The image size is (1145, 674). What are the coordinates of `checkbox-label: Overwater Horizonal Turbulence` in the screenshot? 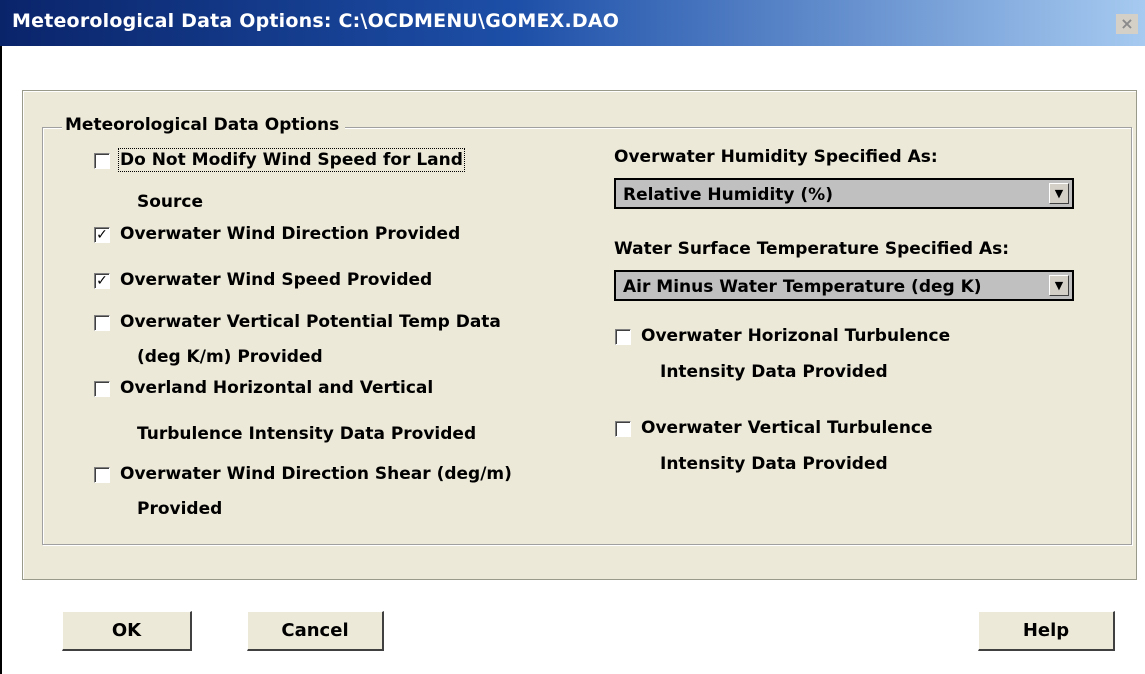 It's located at (796, 336).